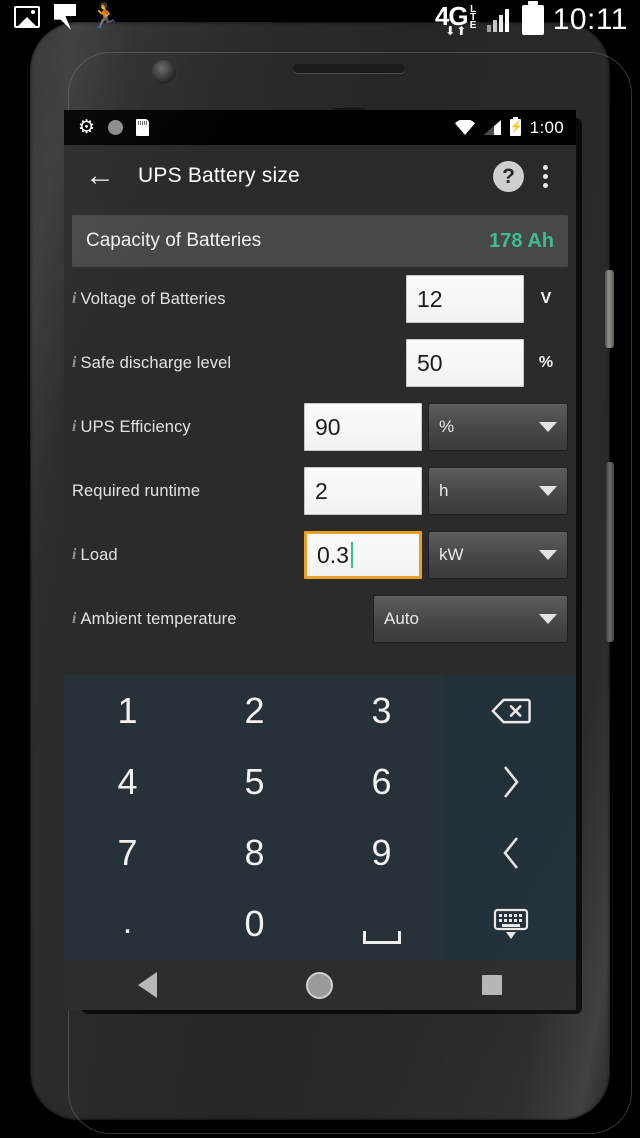 The image size is (640, 1138). Describe the element at coordinates (447, 426) in the screenshot. I see `dropdown-value: %` at that location.